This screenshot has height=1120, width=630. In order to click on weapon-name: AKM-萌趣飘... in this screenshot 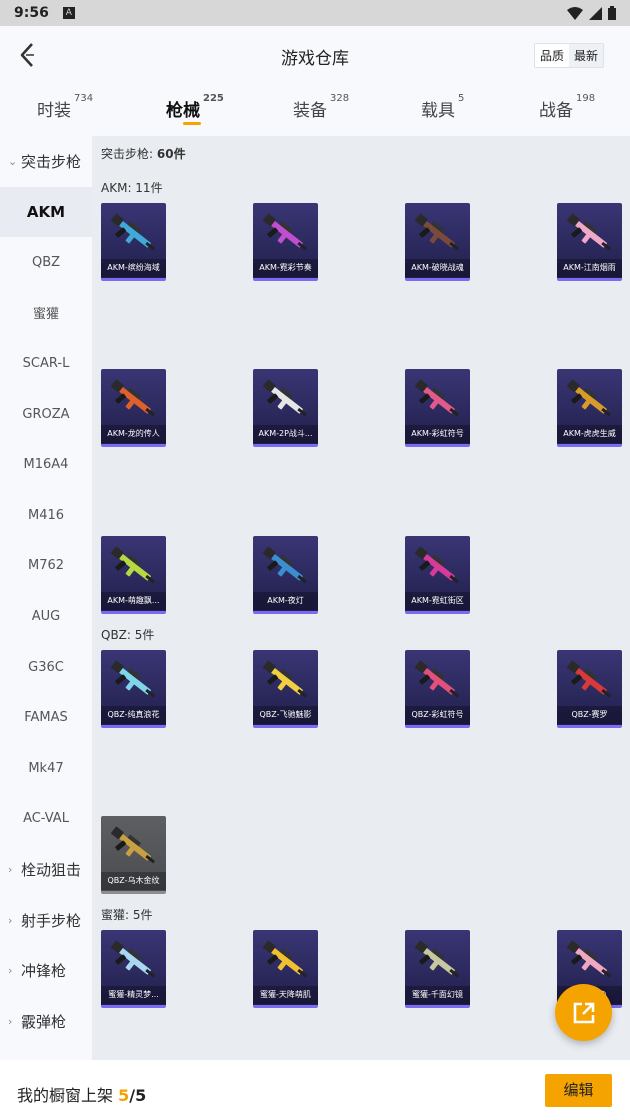, I will do `click(133, 601)`.